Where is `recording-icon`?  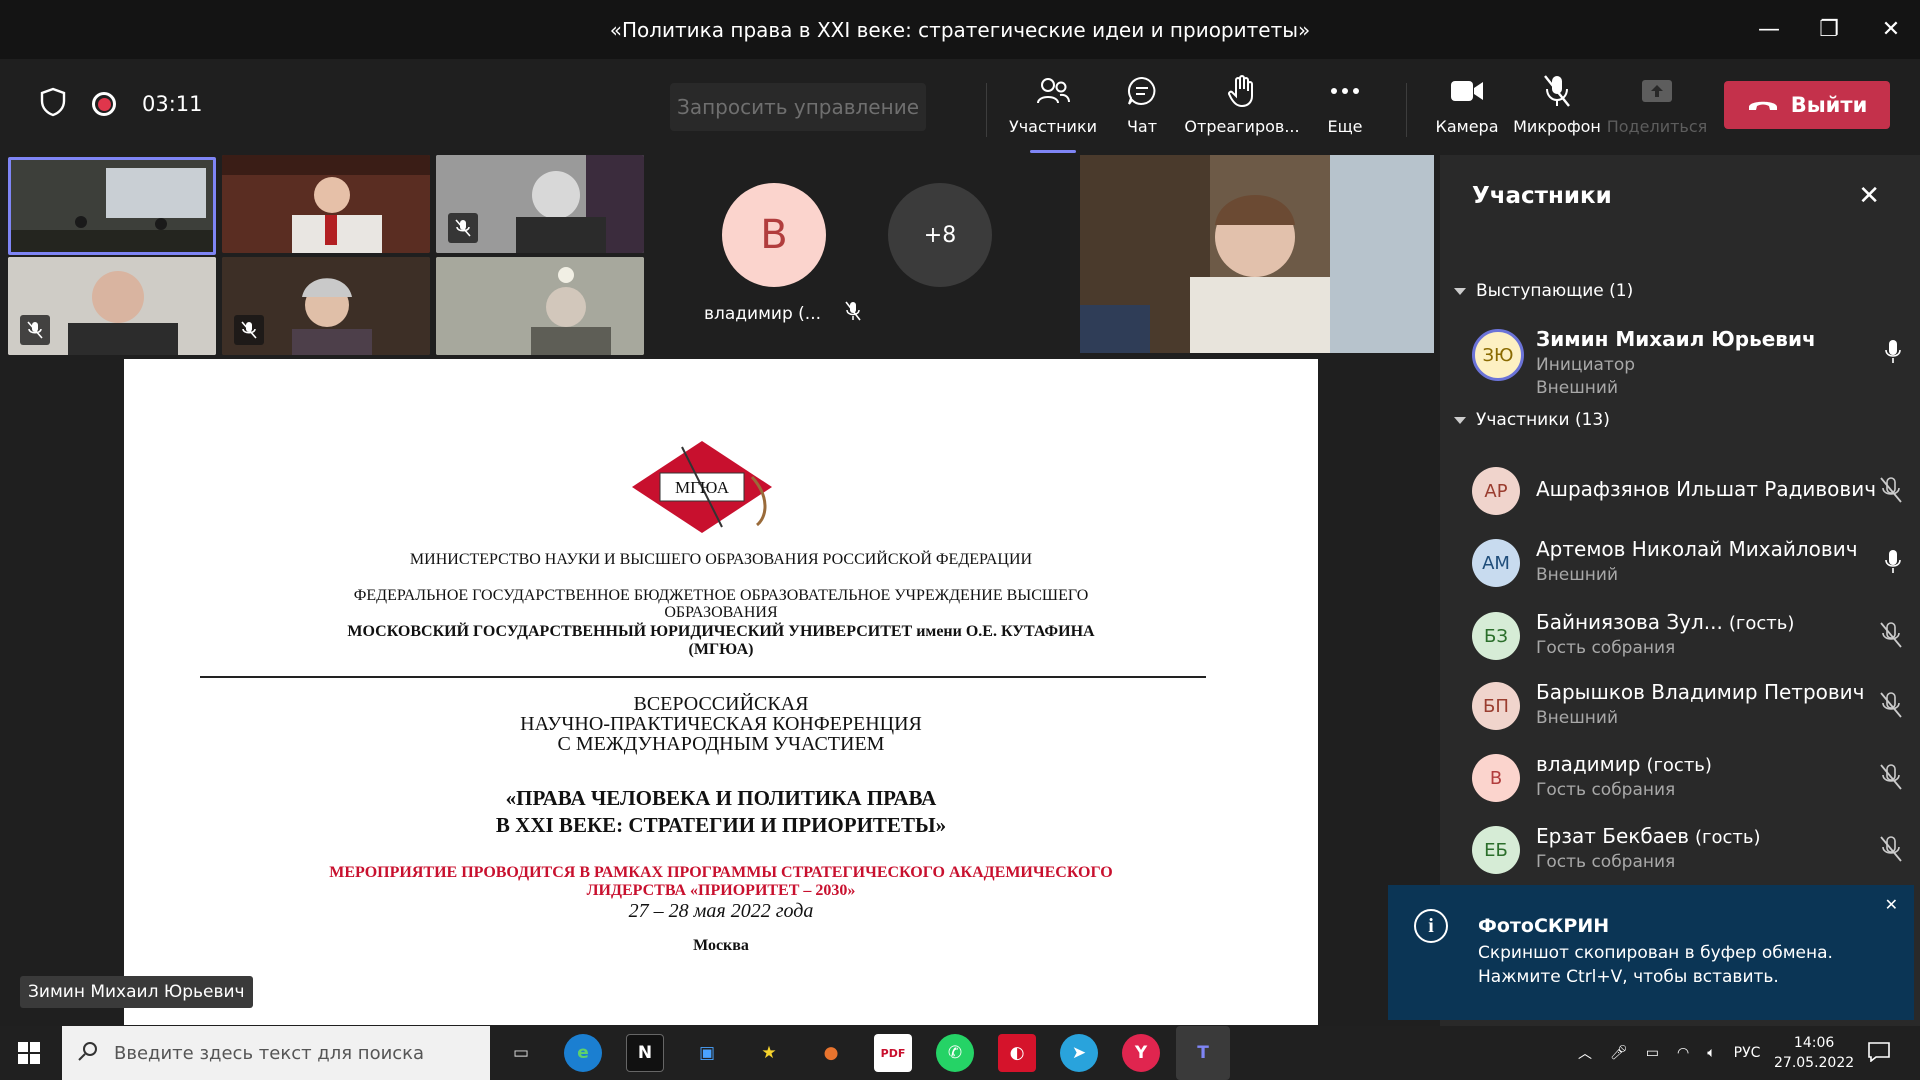 recording-icon is located at coordinates (104, 104).